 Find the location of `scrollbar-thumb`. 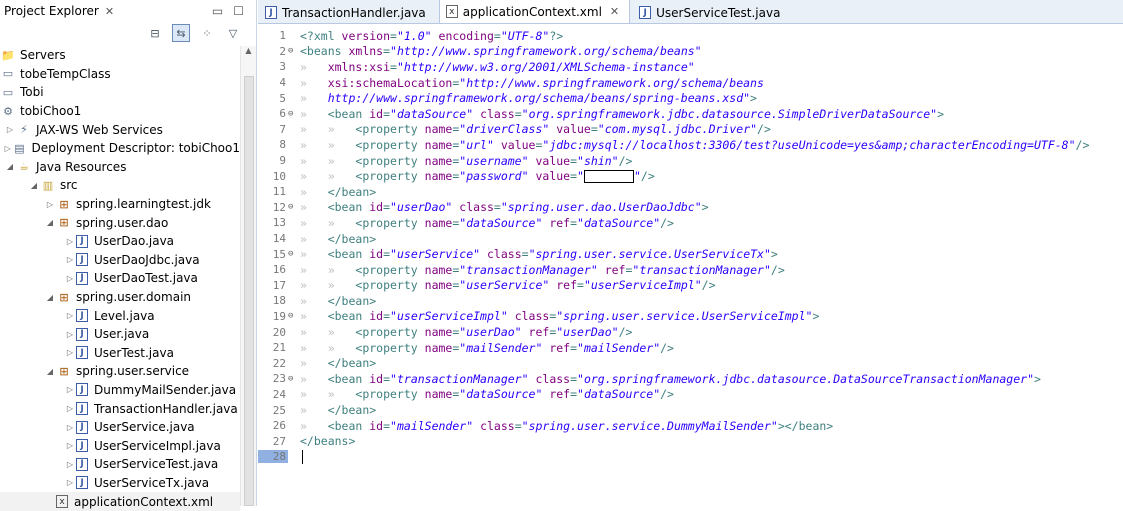

scrollbar-thumb is located at coordinates (249, 291).